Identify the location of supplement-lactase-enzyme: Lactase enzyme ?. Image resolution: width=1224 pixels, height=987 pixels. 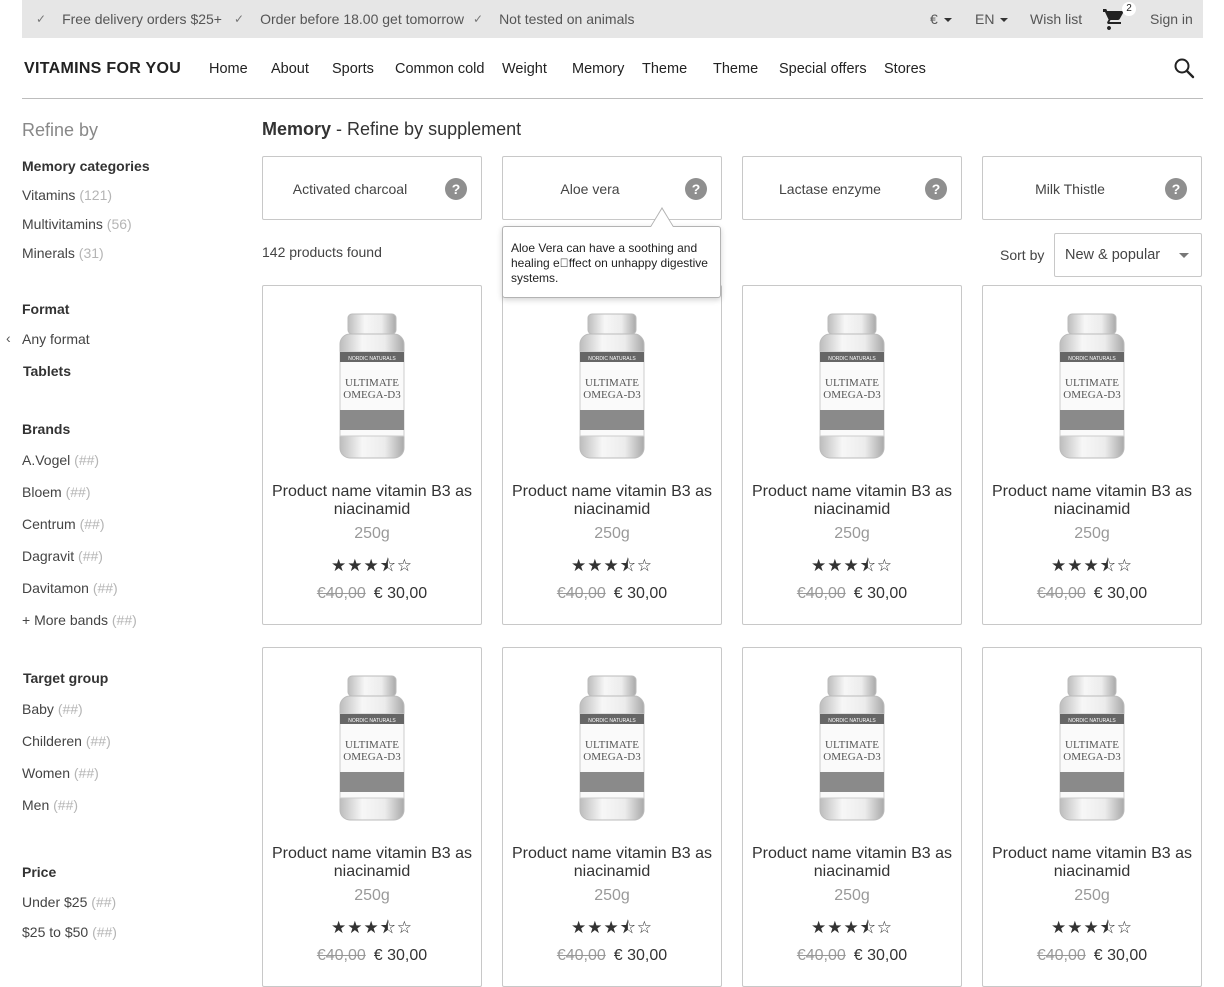
(852, 188).